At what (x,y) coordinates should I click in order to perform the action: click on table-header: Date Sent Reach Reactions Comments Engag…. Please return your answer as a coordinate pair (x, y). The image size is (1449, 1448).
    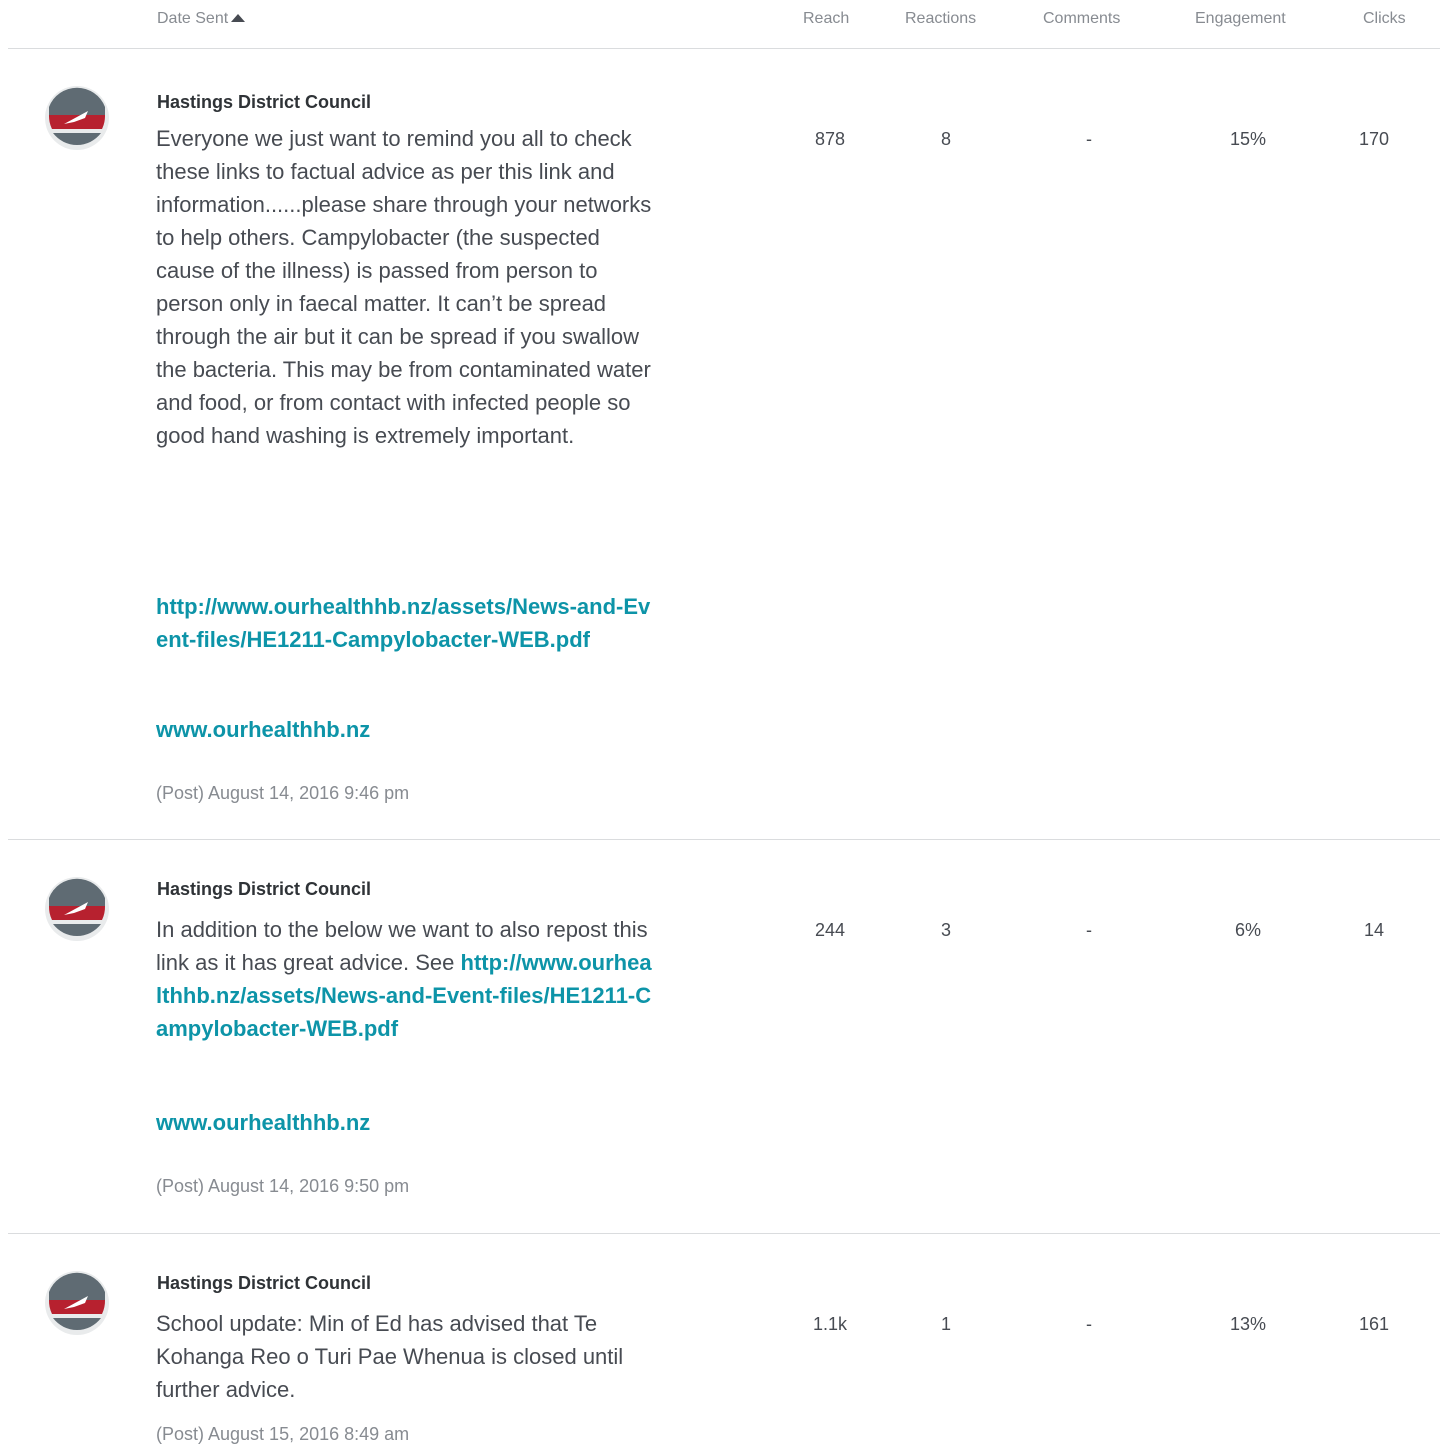
    Looking at the image, I should click on (724, 24).